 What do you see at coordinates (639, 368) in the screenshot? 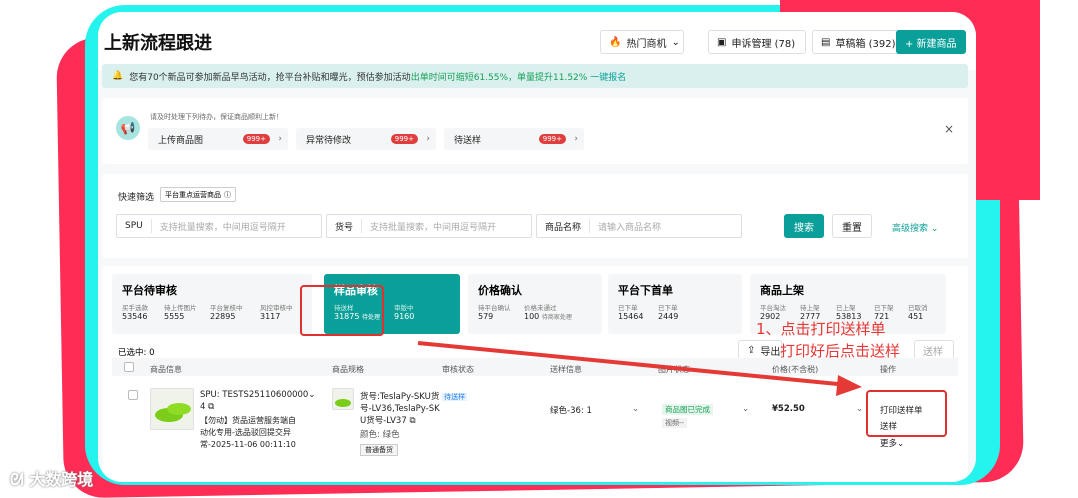
I see `annotation-arrow` at bounding box center [639, 368].